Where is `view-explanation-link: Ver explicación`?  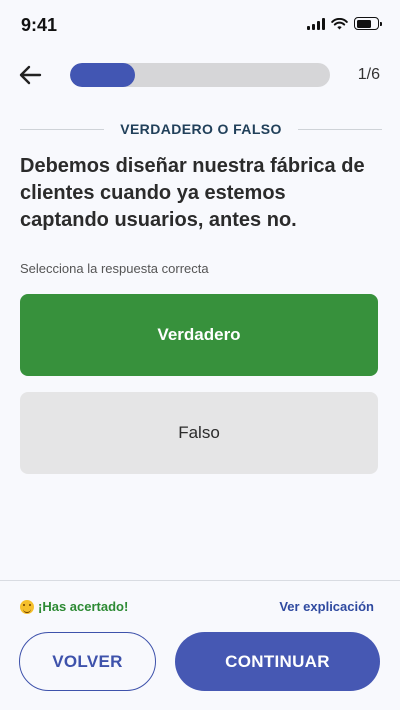
view-explanation-link: Ver explicación is located at coordinates (326, 606).